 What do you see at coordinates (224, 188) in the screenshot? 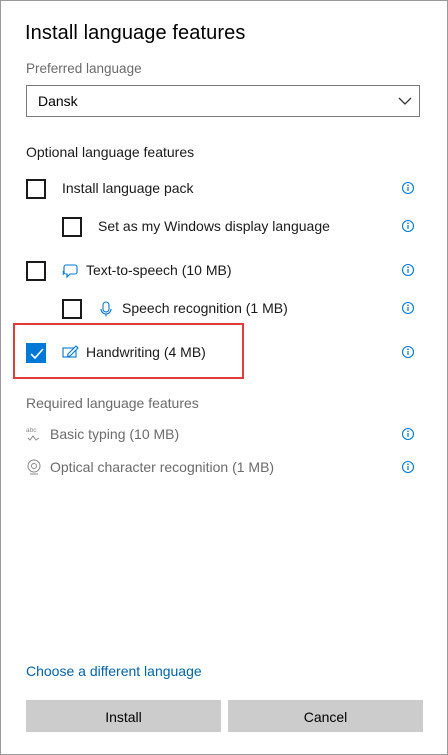
I see `feature-row-language-pack: Install language pack` at bounding box center [224, 188].